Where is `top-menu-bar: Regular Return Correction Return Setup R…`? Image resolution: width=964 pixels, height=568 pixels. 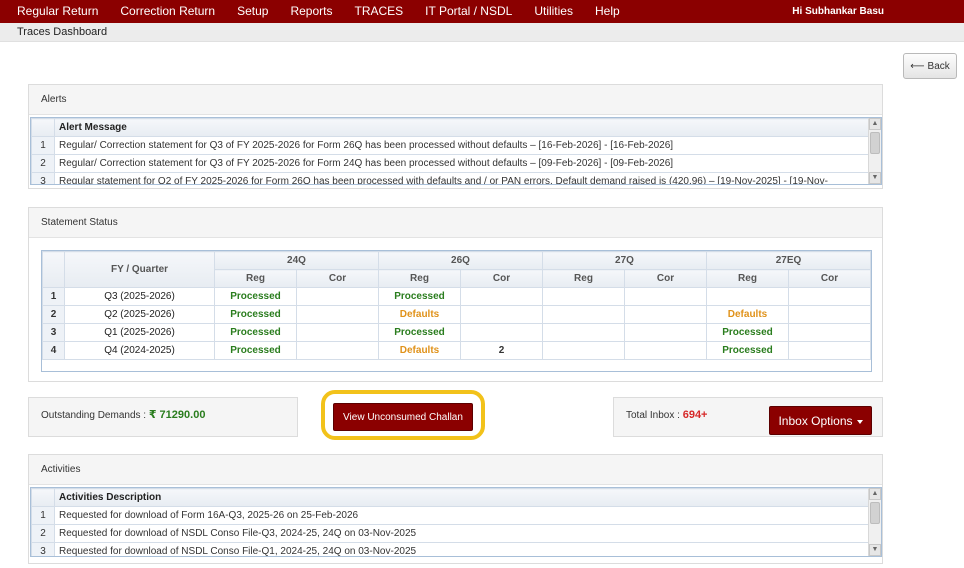
top-menu-bar: Regular Return Correction Return Setup R… is located at coordinates (482, 11).